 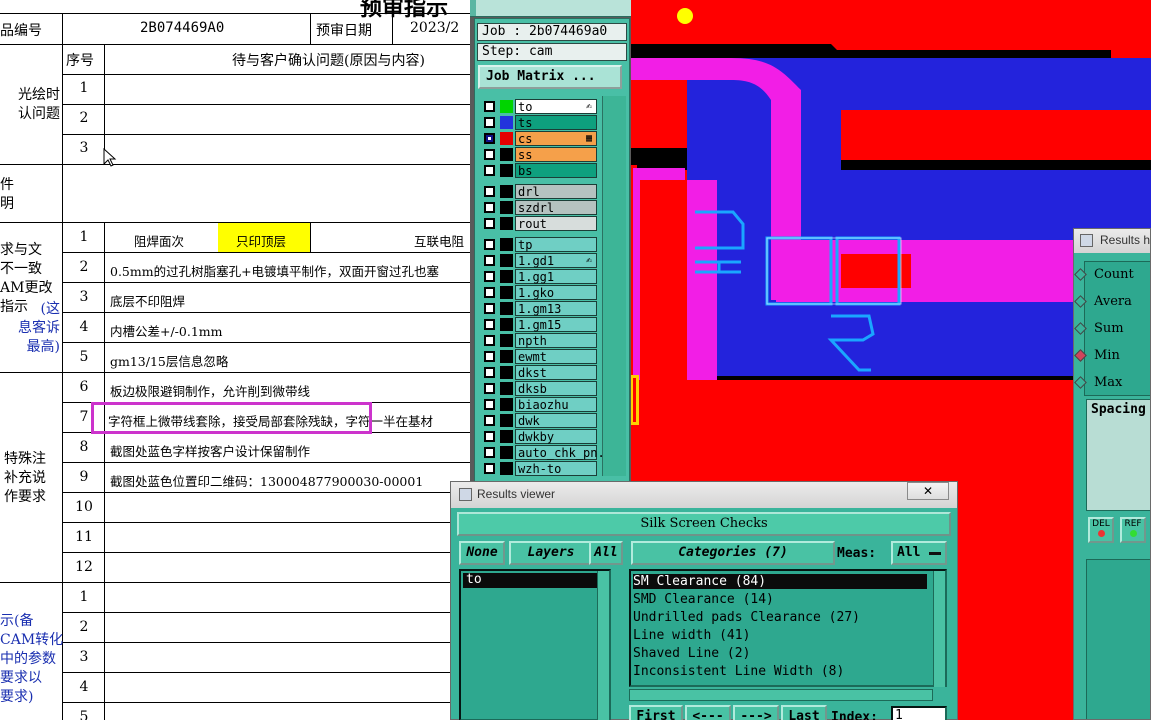 I want to click on layer-row-szdrl: szdrl, so click(x=539, y=207).